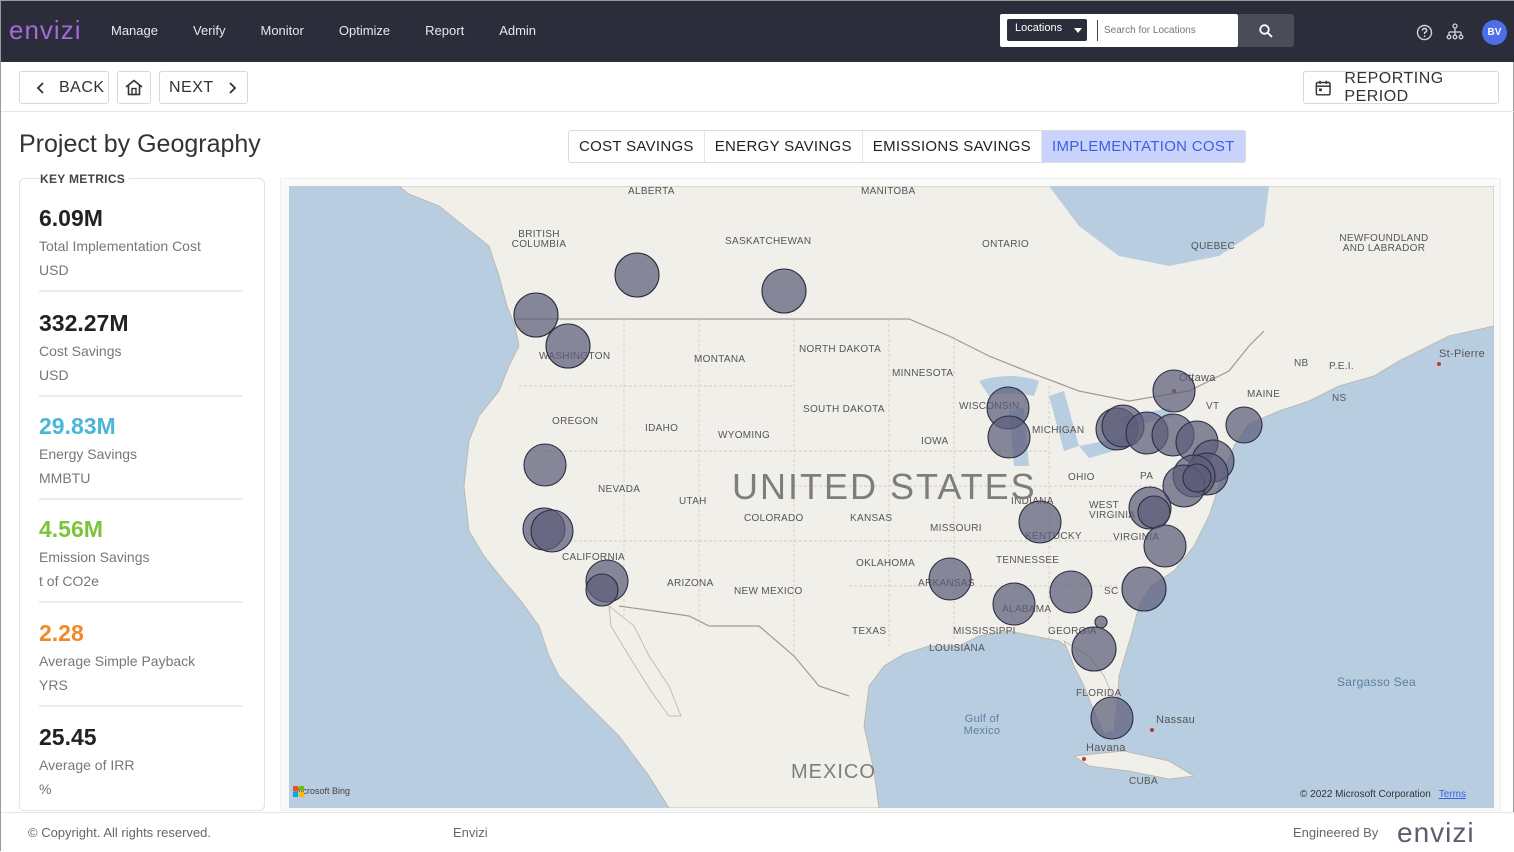 This screenshot has width=1514, height=852. What do you see at coordinates (134, 30) in the screenshot?
I see `nav-manage: Manage` at bounding box center [134, 30].